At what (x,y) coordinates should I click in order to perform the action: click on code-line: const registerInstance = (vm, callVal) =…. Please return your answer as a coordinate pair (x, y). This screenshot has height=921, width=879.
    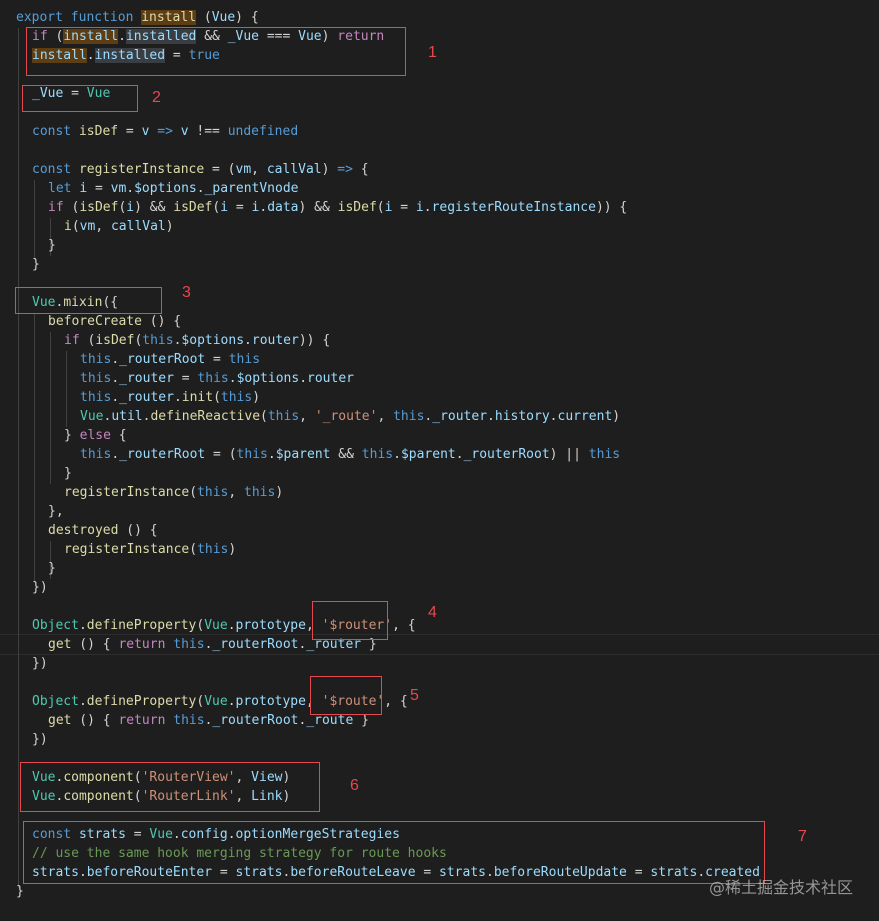
    Looking at the image, I should click on (200, 169).